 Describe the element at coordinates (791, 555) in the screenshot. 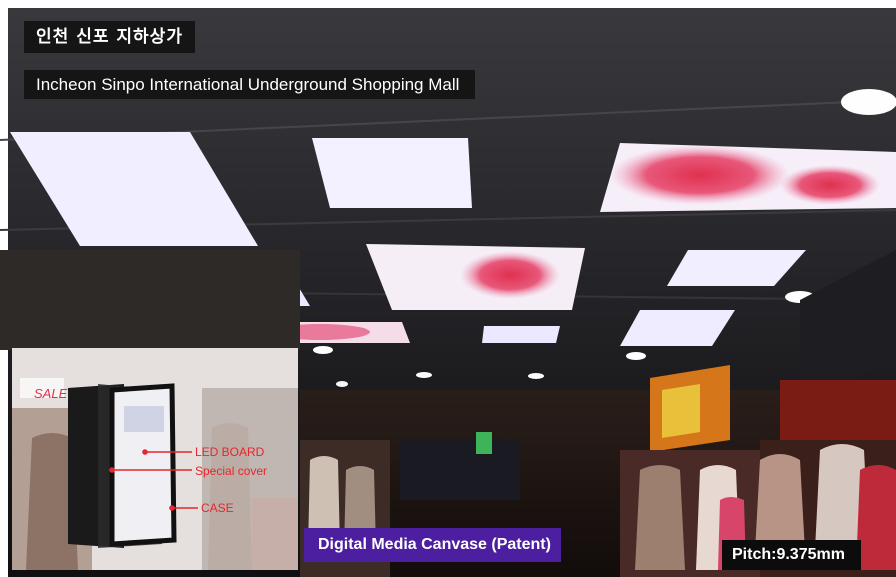

I see `pixel-pitch-label: Pitch:9.375mm` at that location.